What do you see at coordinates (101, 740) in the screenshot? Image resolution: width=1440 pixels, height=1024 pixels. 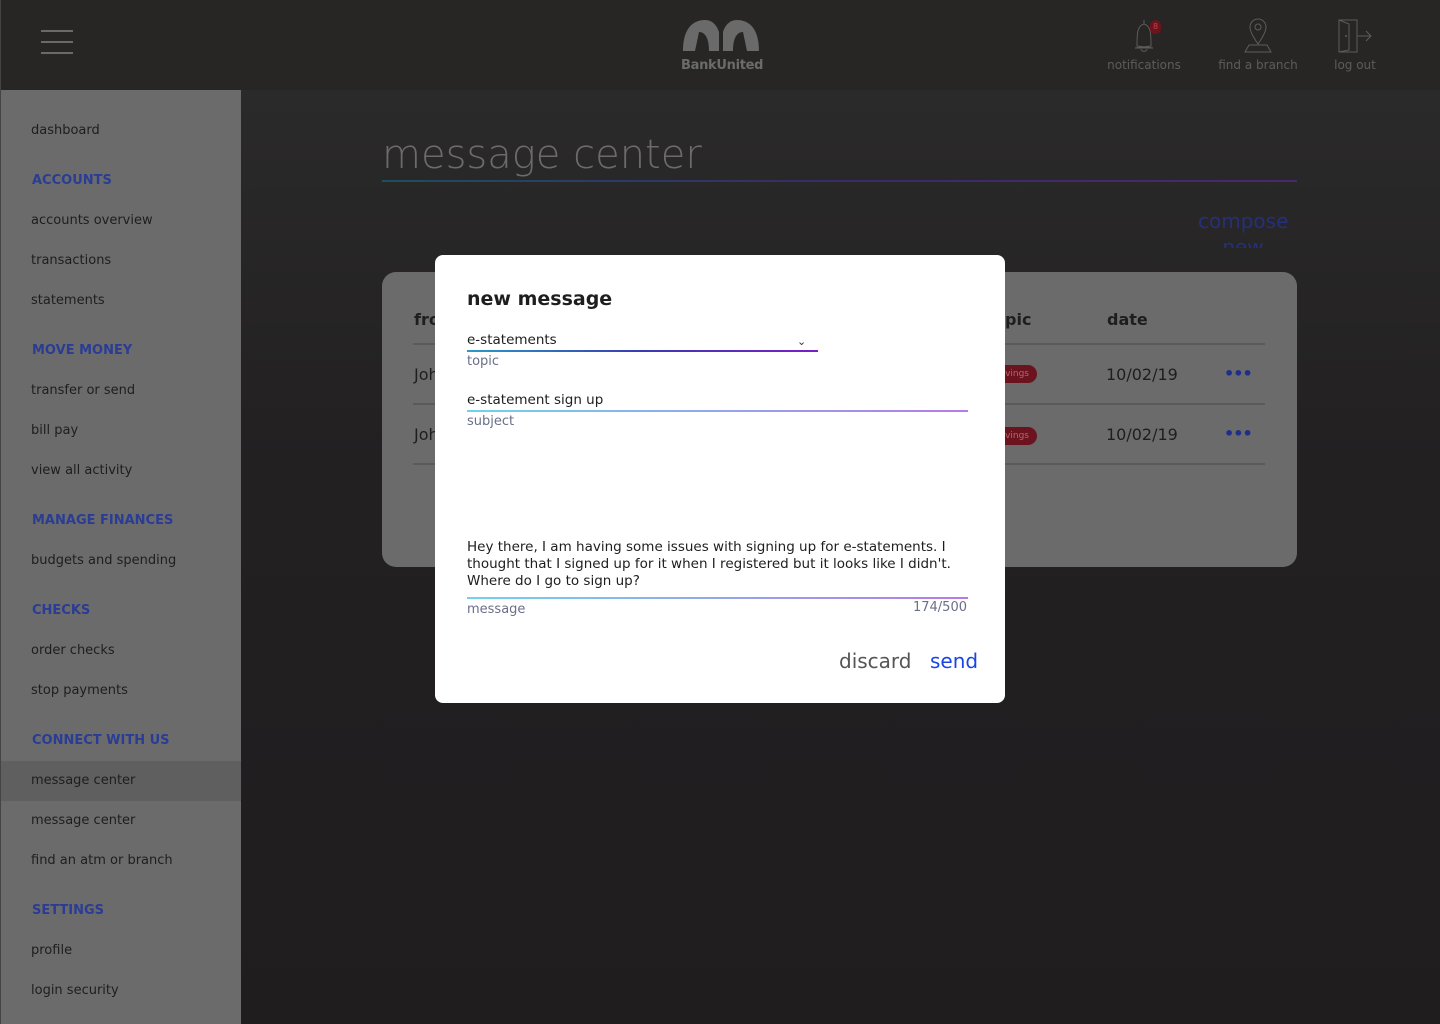 I see `sidebar-section-heading: CONNECT WITH US` at bounding box center [101, 740].